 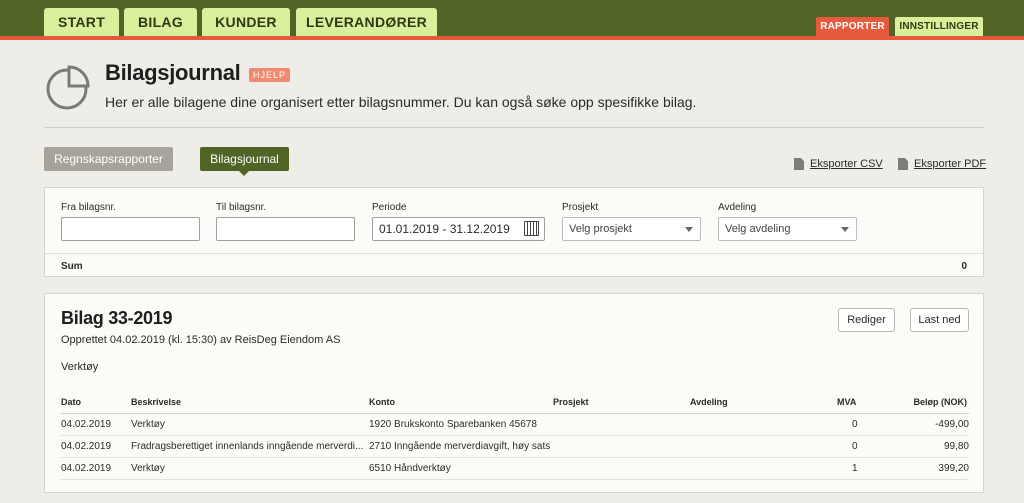 What do you see at coordinates (382, 402) in the screenshot?
I see `col-header-konto: Konto` at bounding box center [382, 402].